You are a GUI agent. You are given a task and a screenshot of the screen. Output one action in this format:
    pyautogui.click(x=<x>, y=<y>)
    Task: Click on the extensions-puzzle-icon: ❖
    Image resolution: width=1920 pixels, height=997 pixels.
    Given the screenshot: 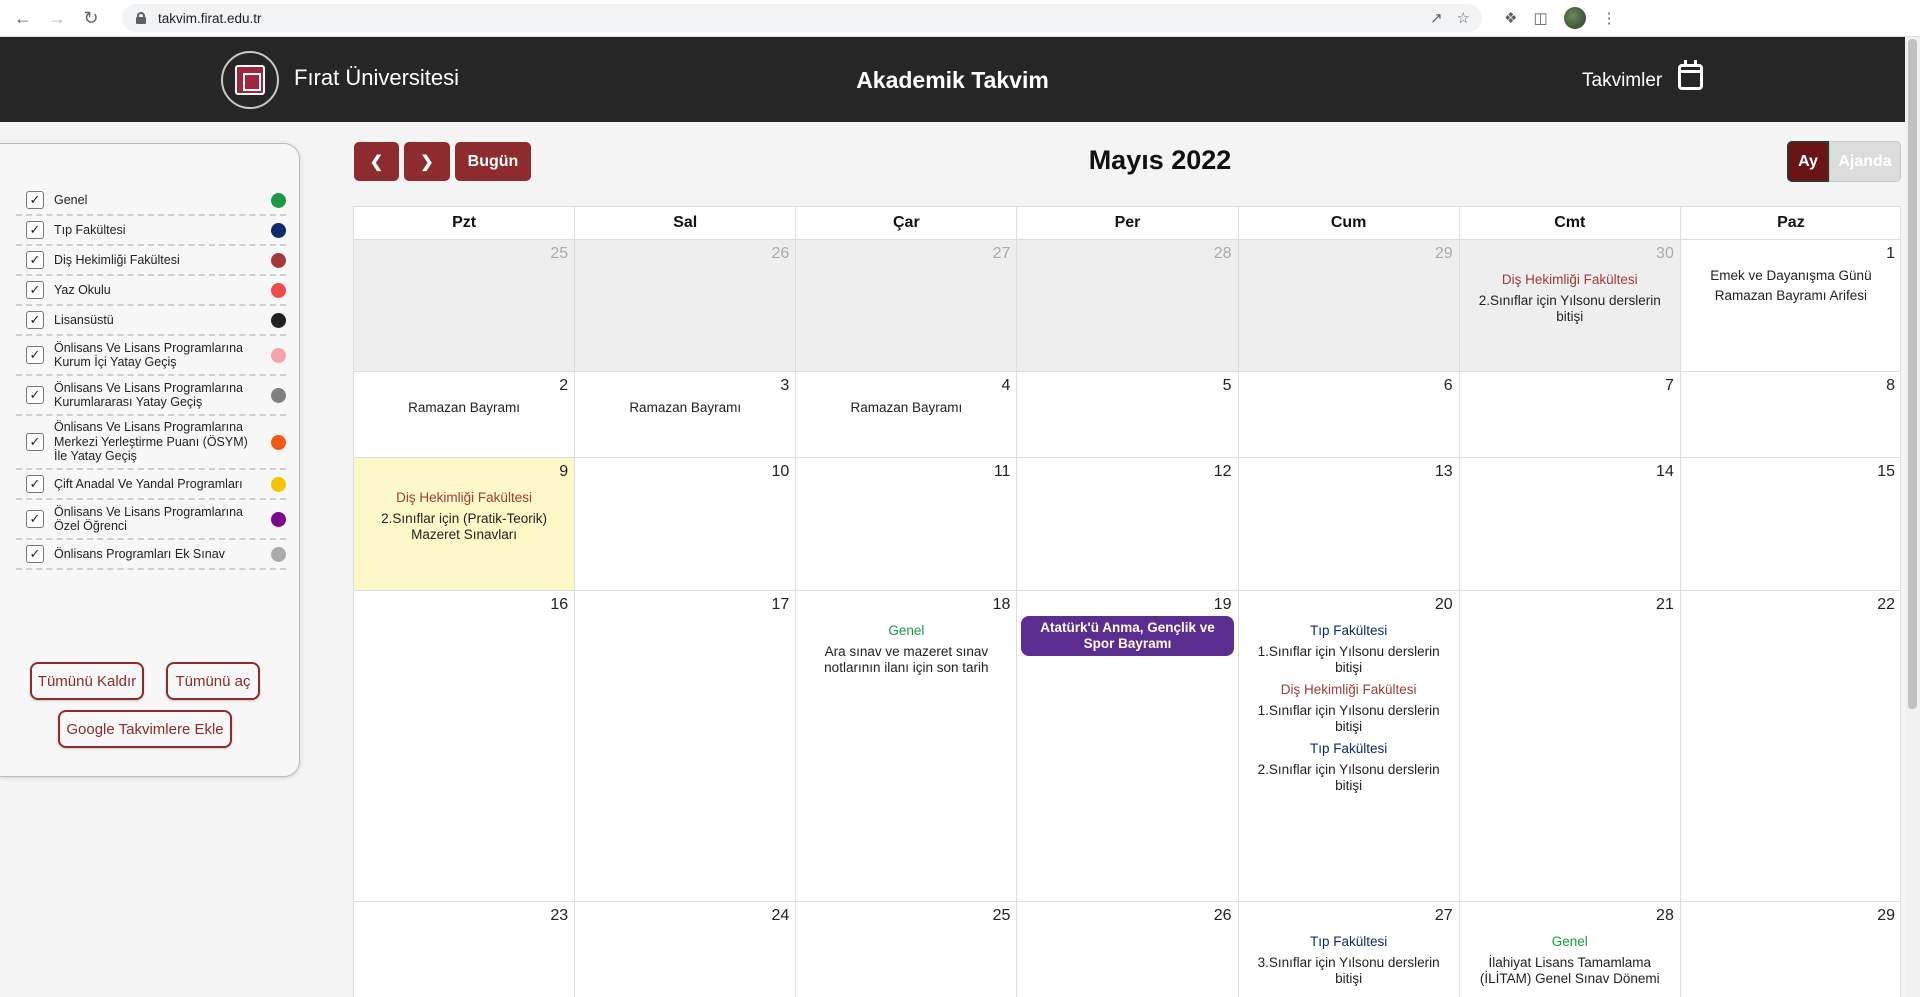 What is the action you would take?
    pyautogui.click(x=1510, y=18)
    